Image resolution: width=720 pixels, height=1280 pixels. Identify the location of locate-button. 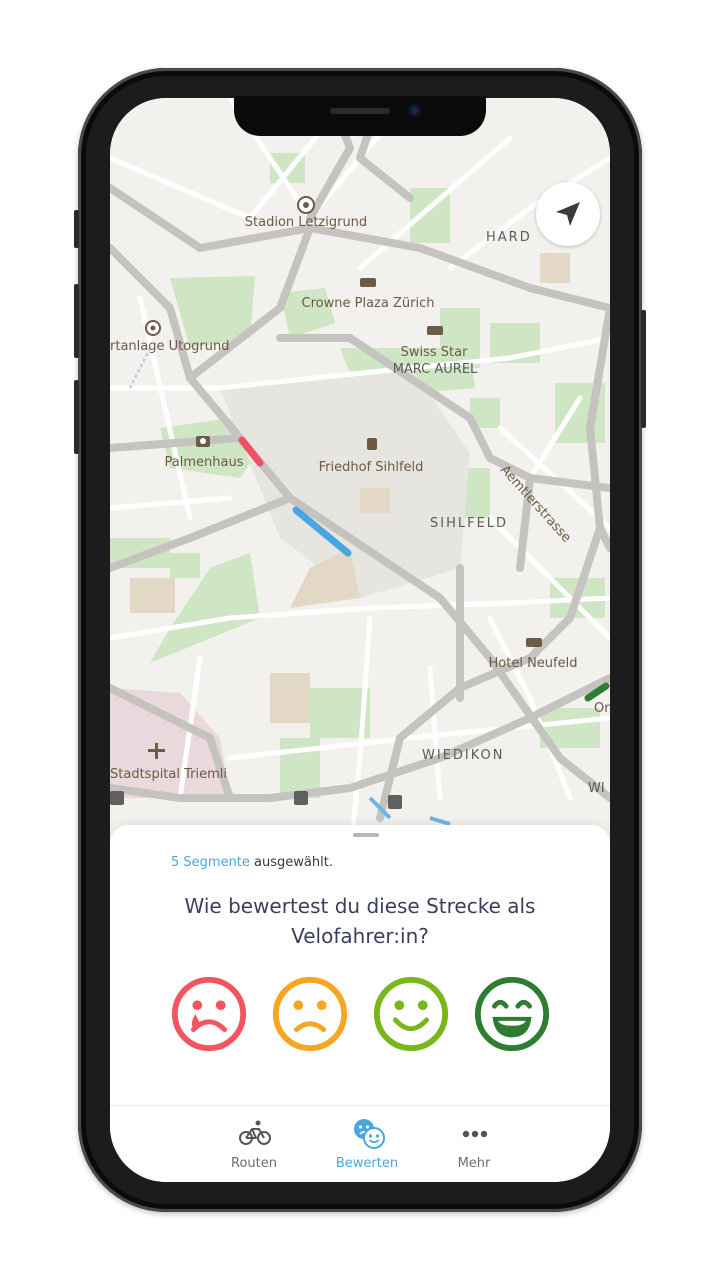
(568, 214).